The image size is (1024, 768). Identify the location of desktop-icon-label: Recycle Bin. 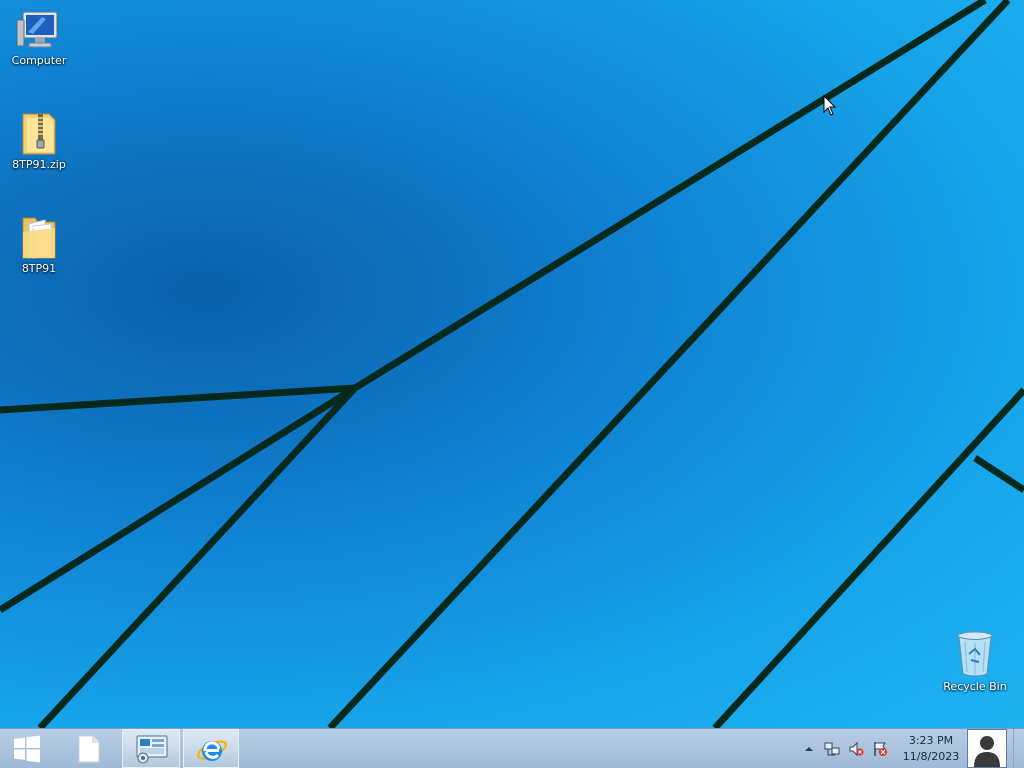
(975, 686).